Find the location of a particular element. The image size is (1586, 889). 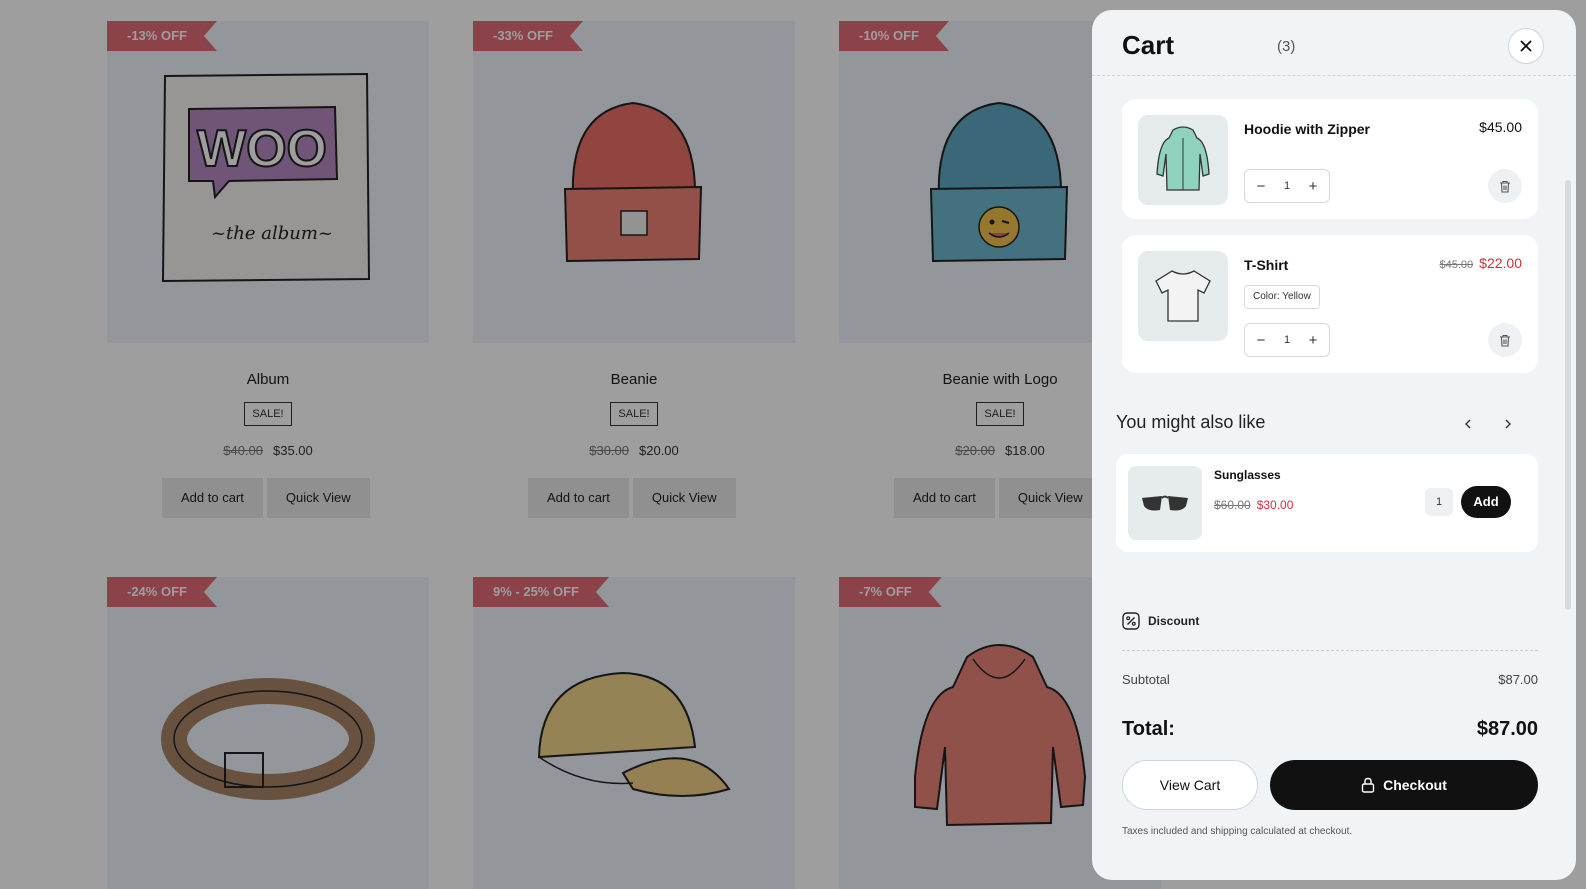

sunglasses-icon is located at coordinates (1165, 503).